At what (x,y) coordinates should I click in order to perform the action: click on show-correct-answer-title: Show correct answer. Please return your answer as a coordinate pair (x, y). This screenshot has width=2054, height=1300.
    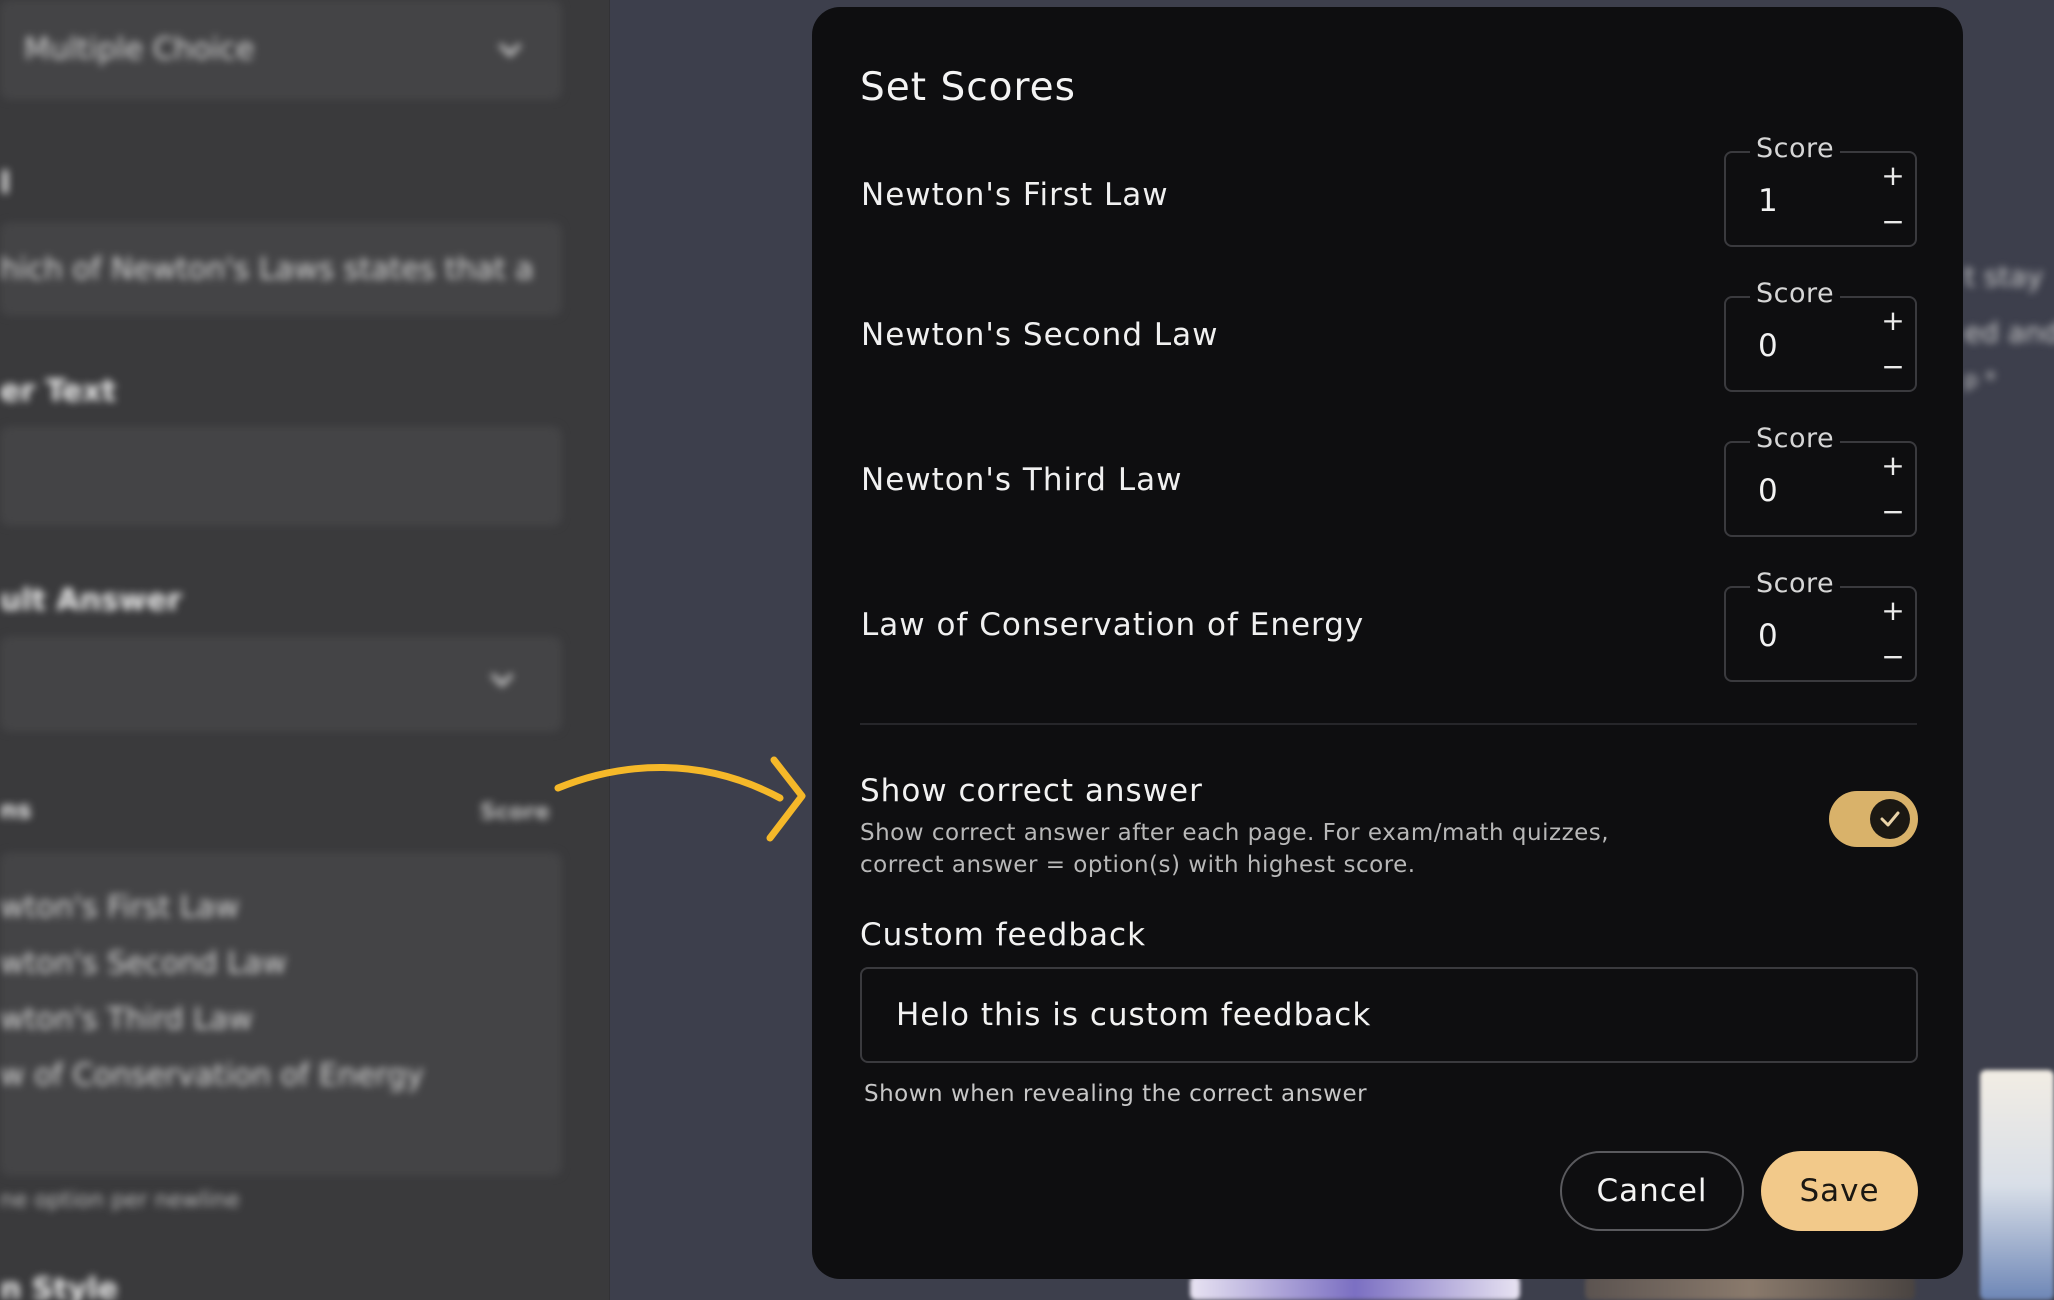
    Looking at the image, I should click on (1031, 791).